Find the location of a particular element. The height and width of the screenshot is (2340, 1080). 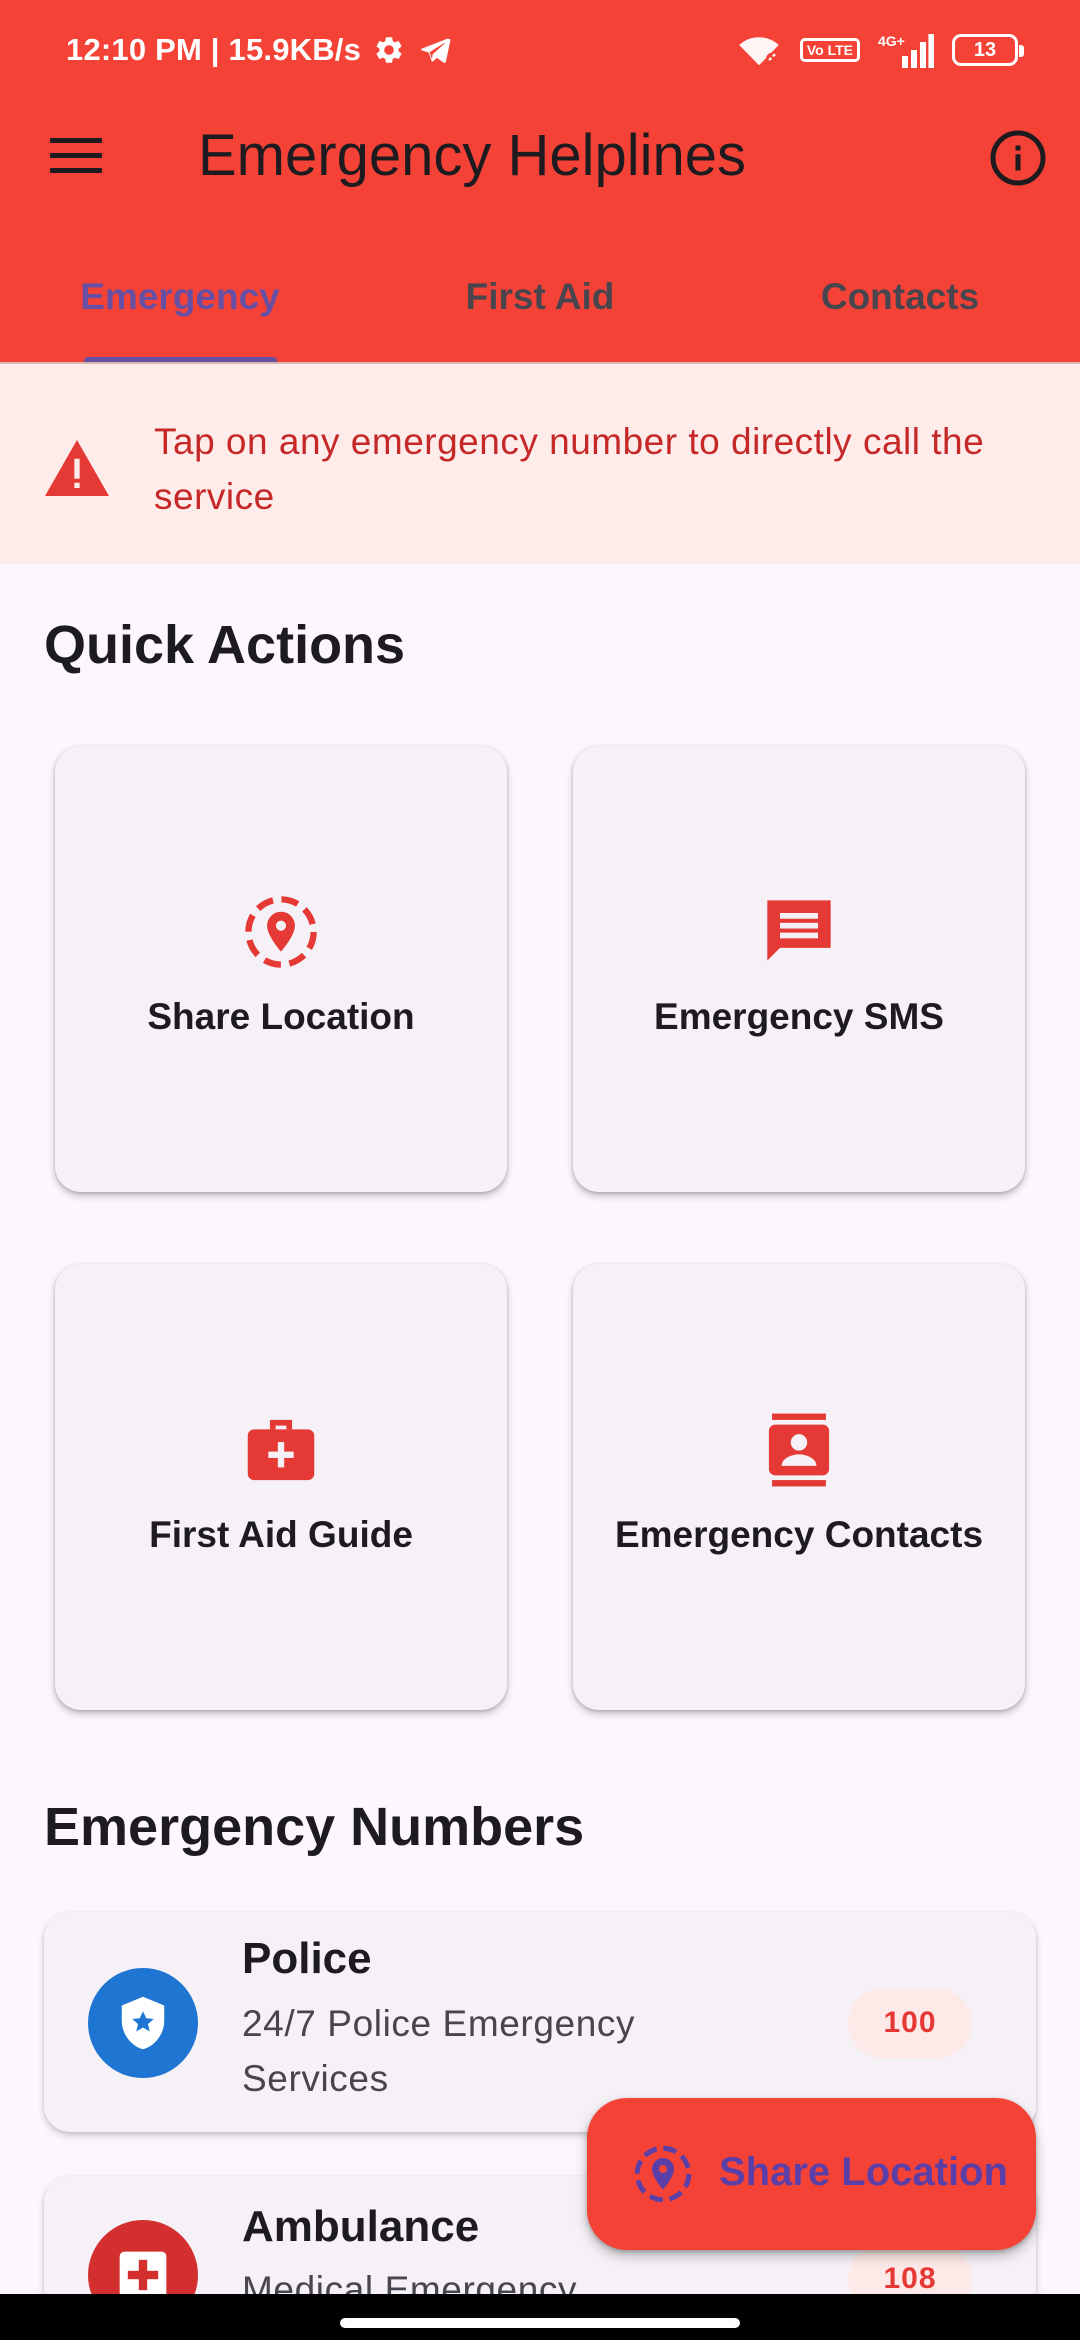

police-number-badge: 100 is located at coordinates (910, 2023).